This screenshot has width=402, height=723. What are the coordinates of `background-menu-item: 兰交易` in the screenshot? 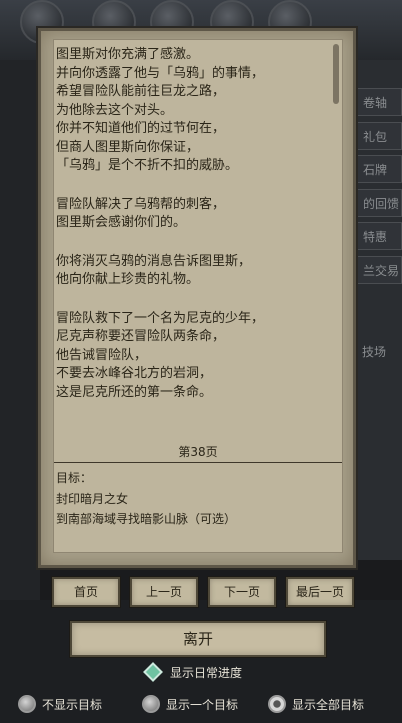 It's located at (377, 270).